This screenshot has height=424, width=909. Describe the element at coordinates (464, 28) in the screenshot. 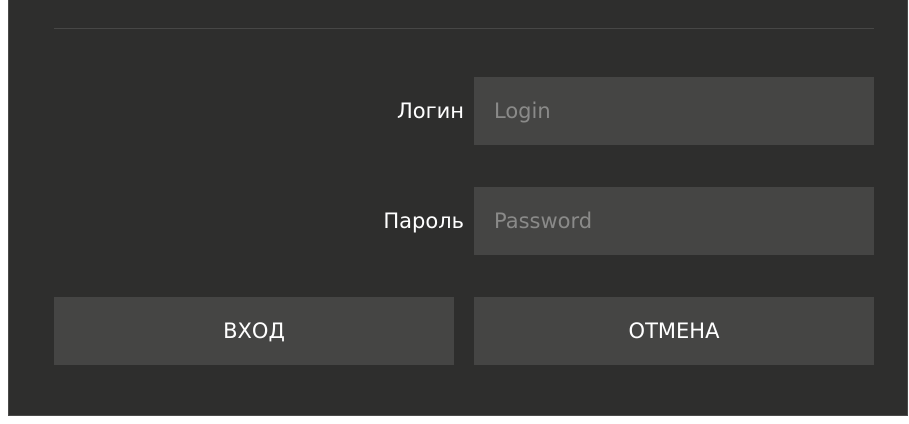

I see `header-divider` at that location.